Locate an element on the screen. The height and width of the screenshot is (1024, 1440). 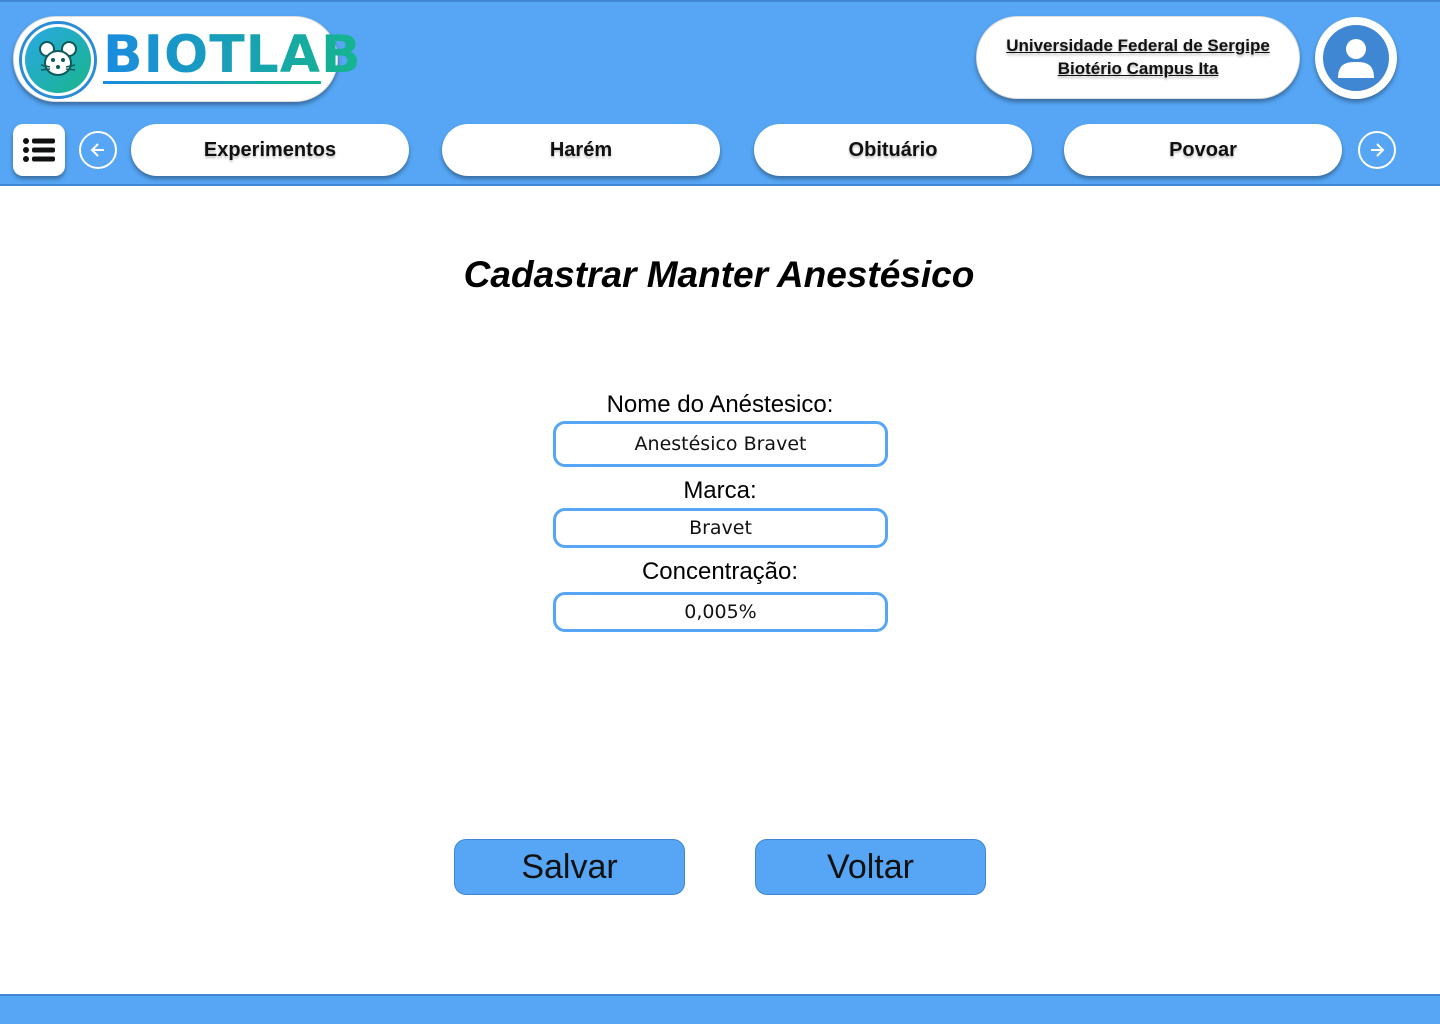
avatar is located at coordinates (1356, 58).